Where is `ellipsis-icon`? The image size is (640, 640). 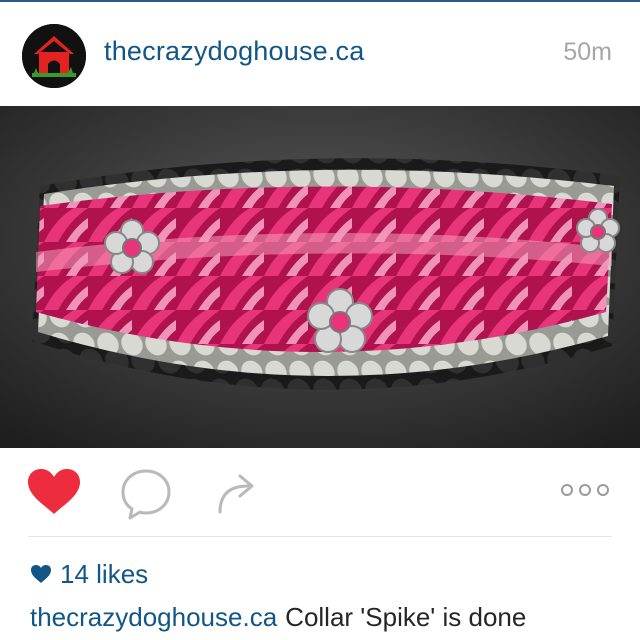 ellipsis-icon is located at coordinates (585, 490).